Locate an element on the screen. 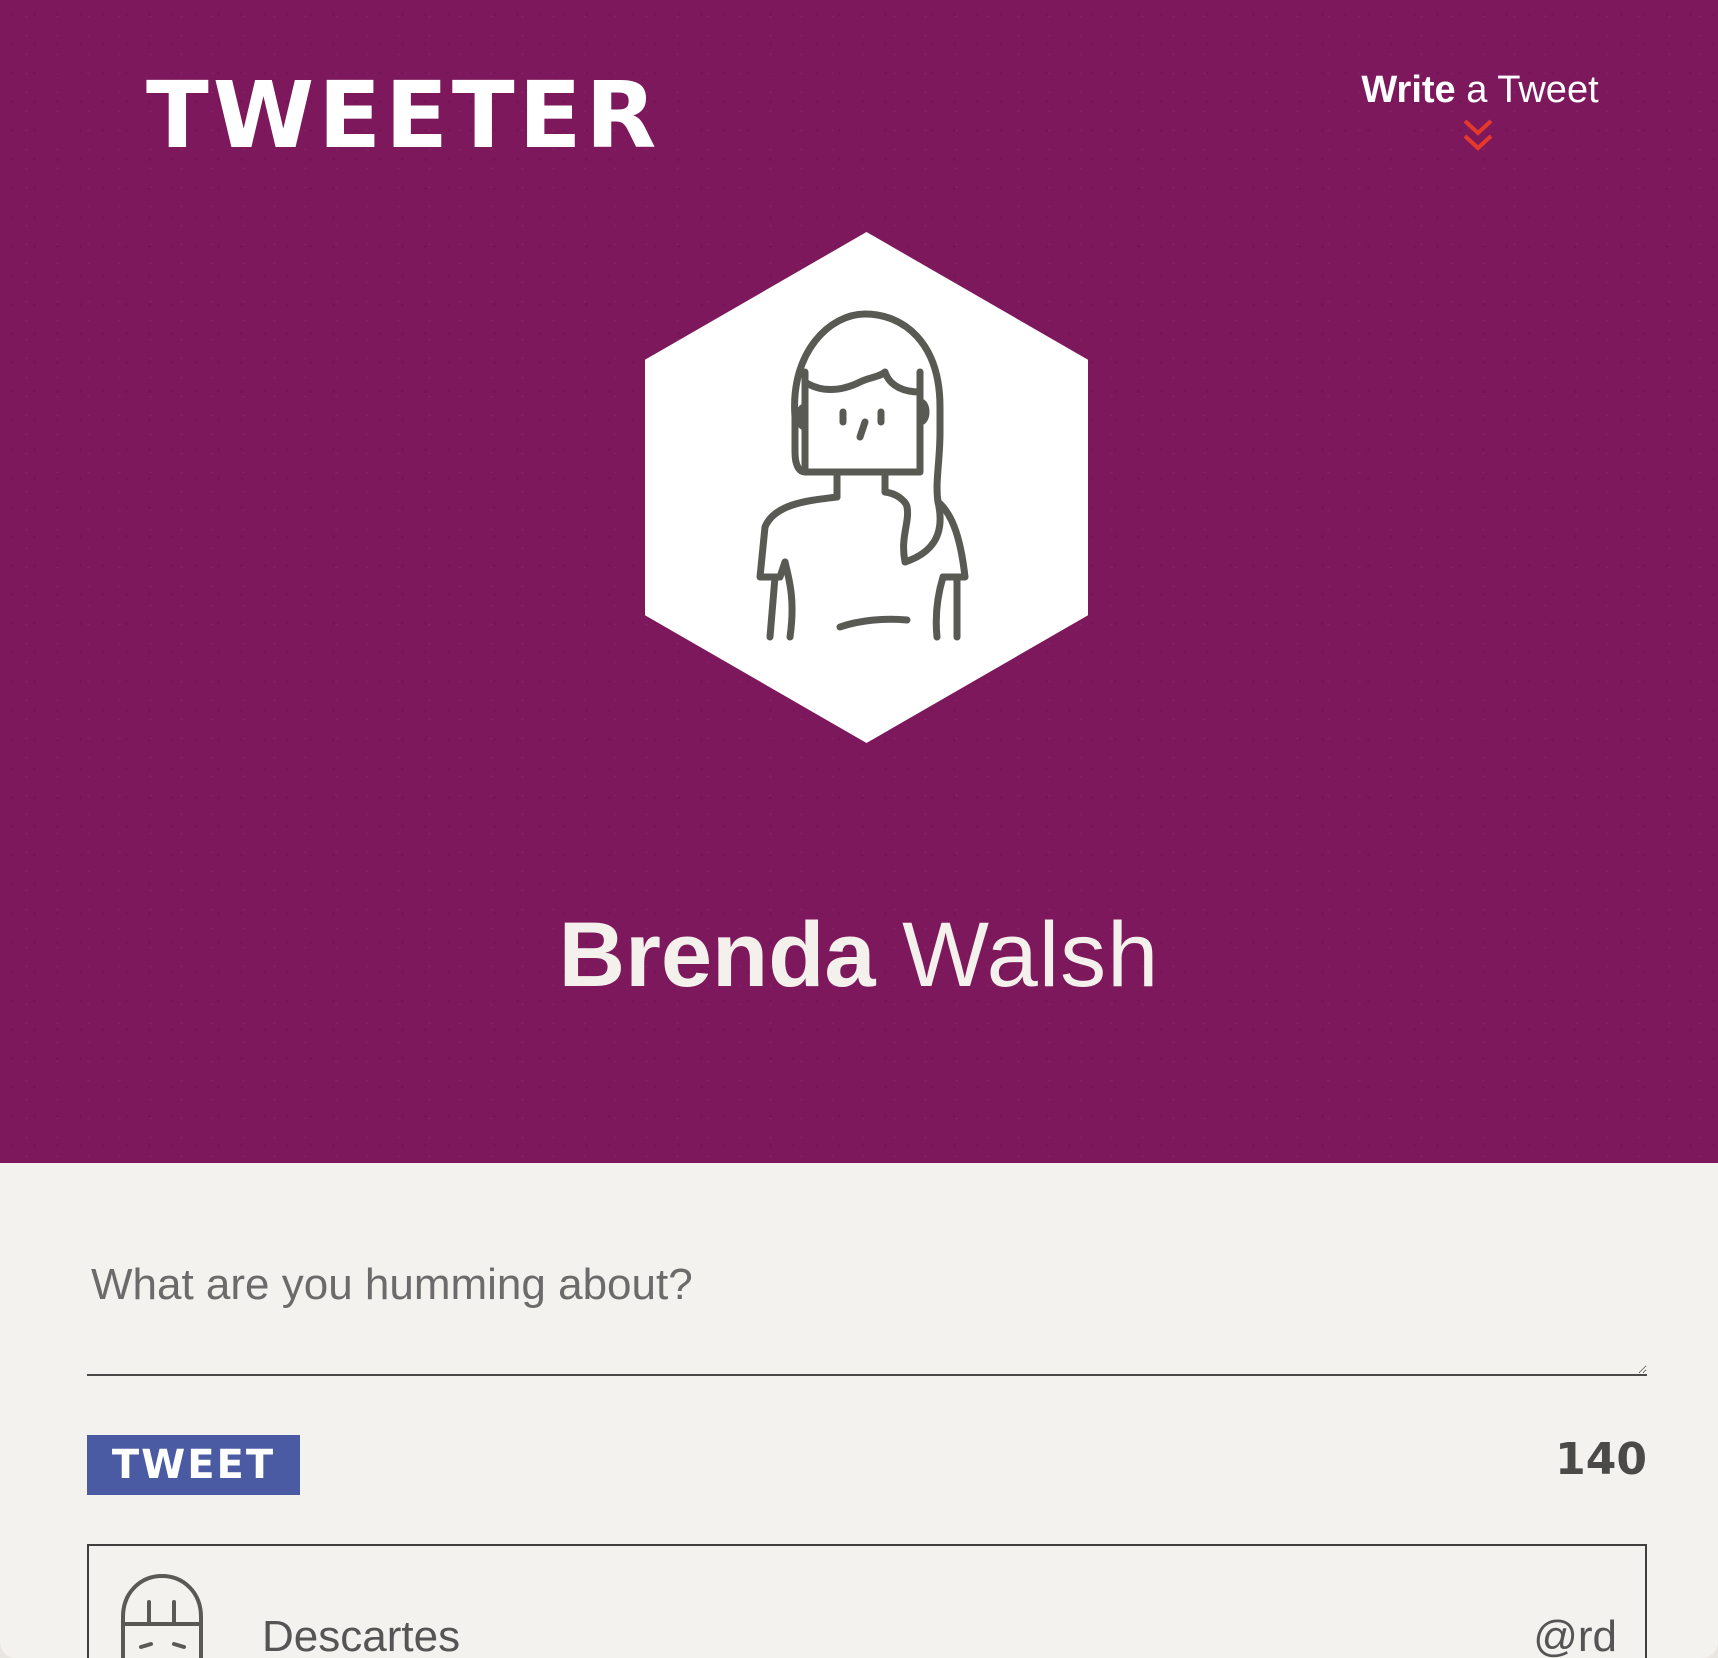 The image size is (1718, 1658). character-counter: 140 is located at coordinates (1601, 1459).